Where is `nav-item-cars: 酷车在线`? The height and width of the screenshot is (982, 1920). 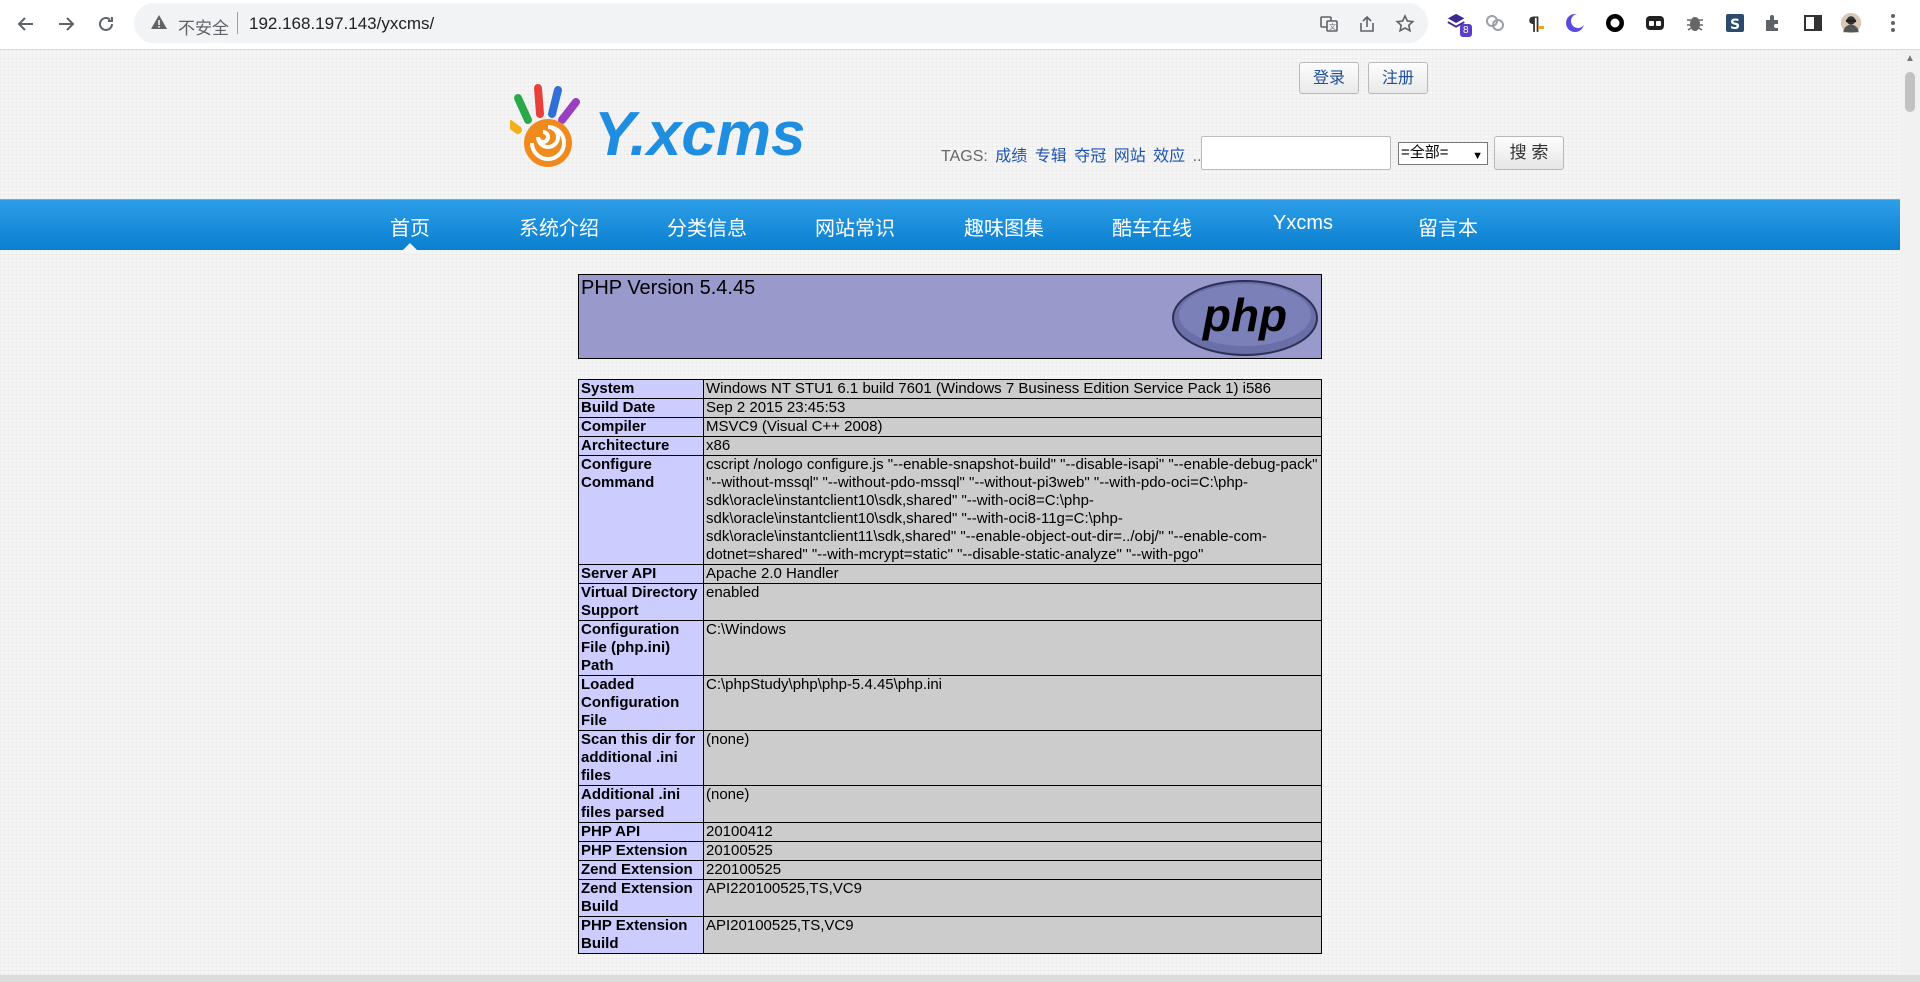
nav-item-cars: 酷车在线 is located at coordinates (1152, 226).